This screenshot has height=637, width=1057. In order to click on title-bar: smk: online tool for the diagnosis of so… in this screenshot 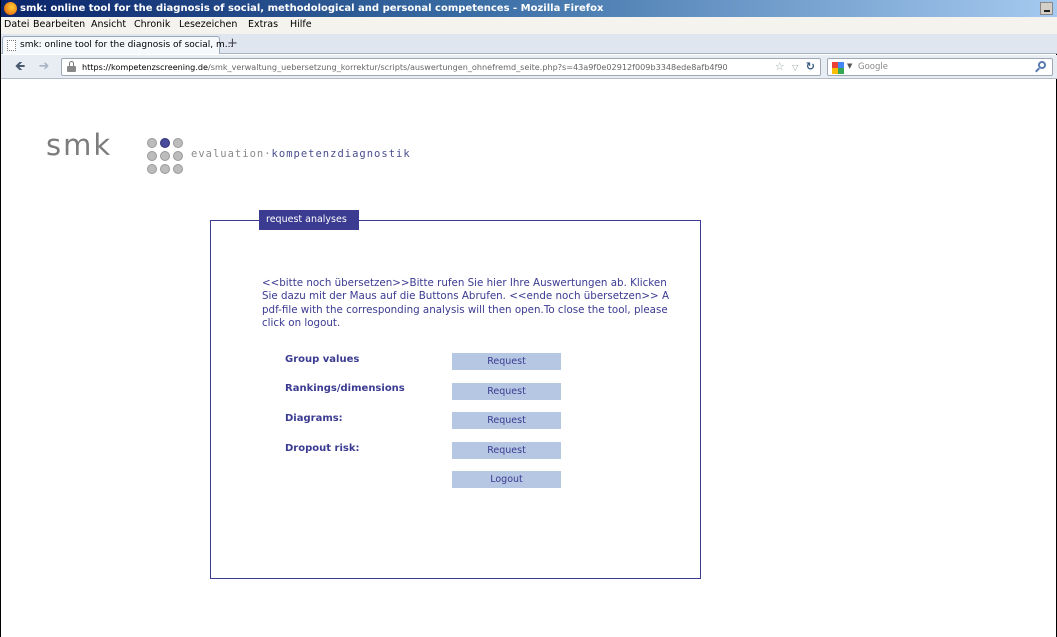, I will do `click(529, 8)`.